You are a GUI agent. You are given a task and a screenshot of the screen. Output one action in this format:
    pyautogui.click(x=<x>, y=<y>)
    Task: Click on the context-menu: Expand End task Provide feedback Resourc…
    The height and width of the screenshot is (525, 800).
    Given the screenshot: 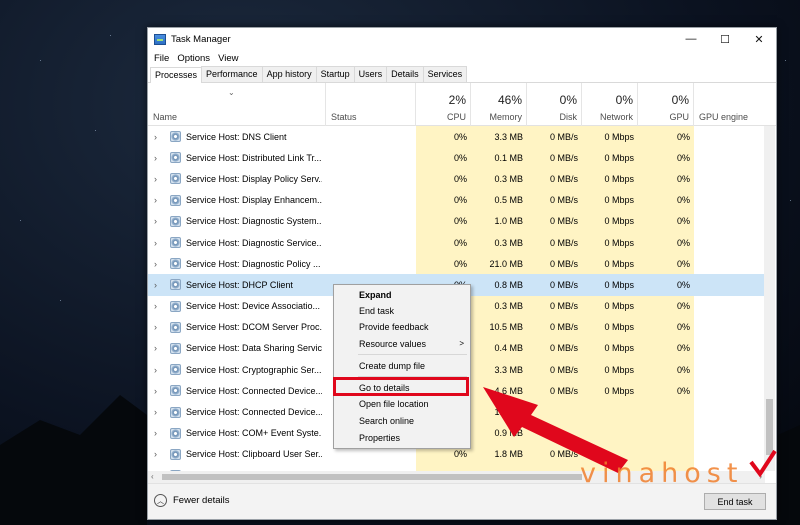 What is the action you would take?
    pyautogui.click(x=402, y=366)
    